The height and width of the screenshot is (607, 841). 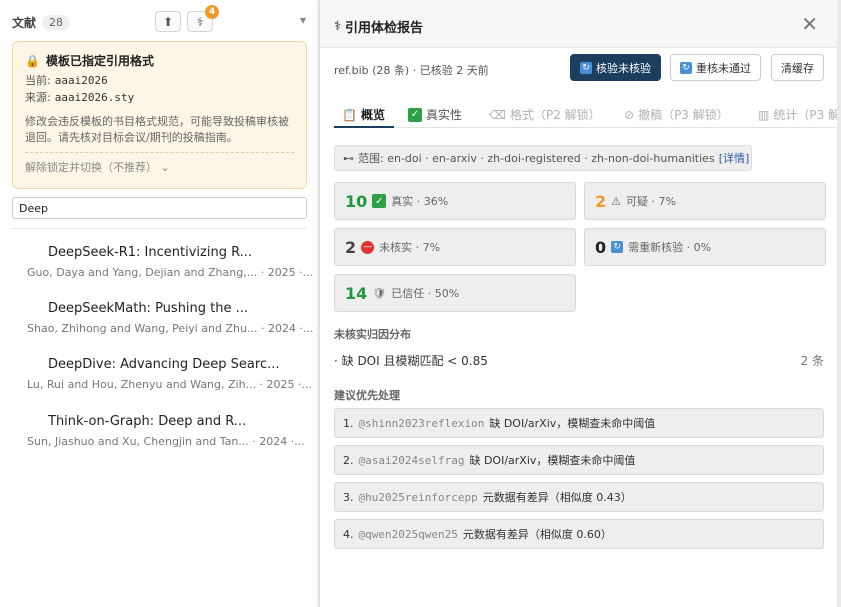 What do you see at coordinates (421, 423) in the screenshot?
I see `citation-key: @shinn2023reflexion` at bounding box center [421, 423].